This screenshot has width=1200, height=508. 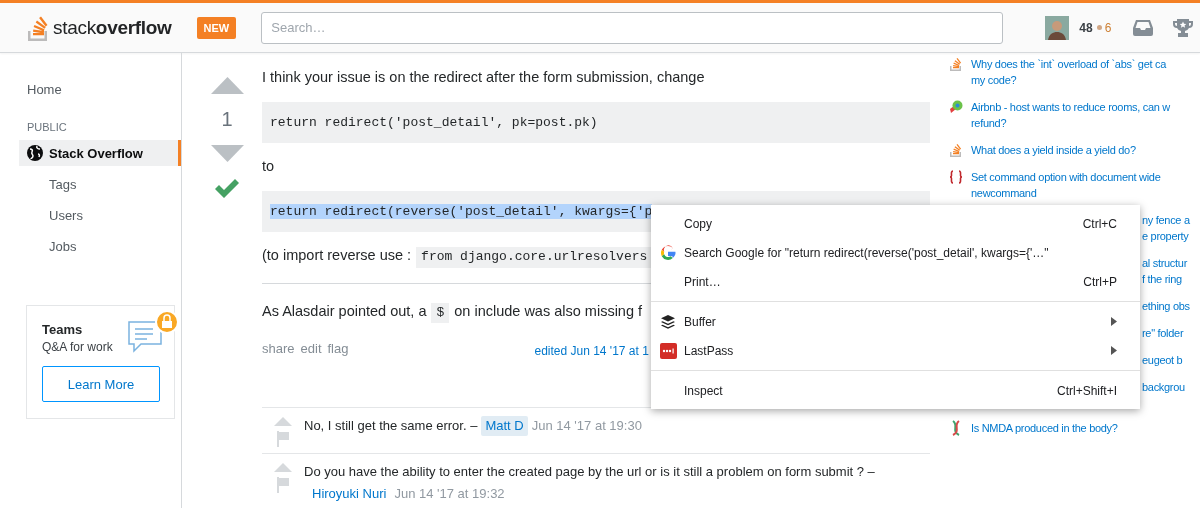 I want to click on answer-text: to, so click(x=268, y=166).